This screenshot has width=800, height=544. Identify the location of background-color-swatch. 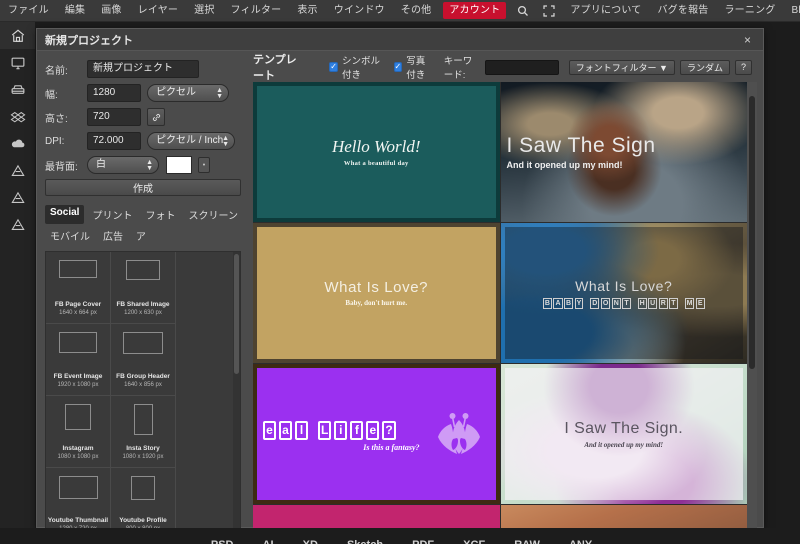
(179, 165).